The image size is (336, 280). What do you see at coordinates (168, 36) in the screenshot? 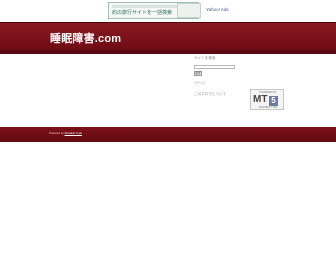
I see `site-header: 睡眠障害.com` at bounding box center [168, 36].